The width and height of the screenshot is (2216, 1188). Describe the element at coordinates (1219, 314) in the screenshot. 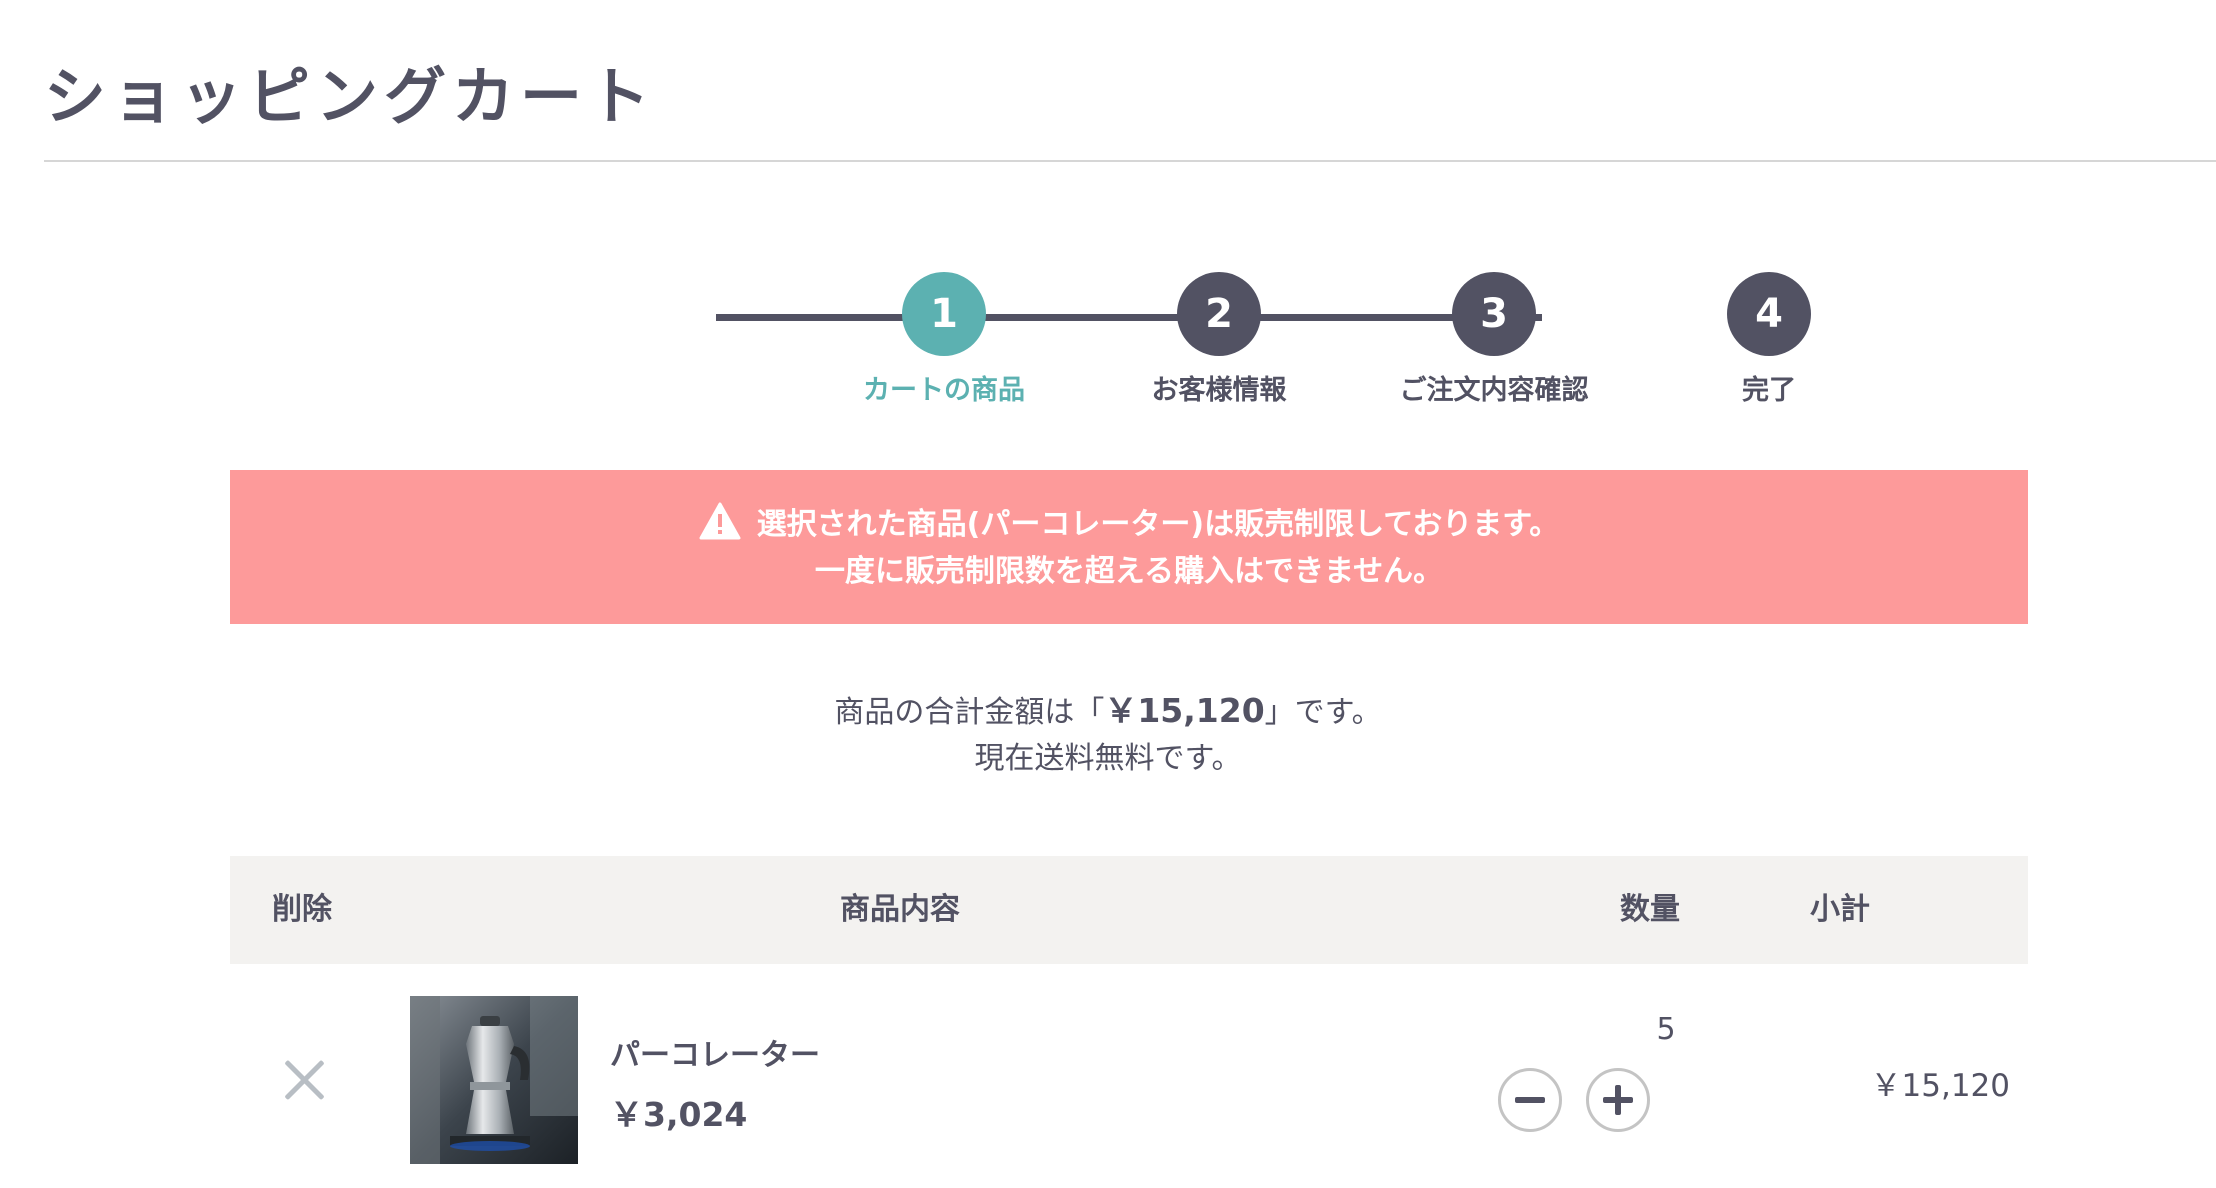

I see `step-number: 2` at that location.